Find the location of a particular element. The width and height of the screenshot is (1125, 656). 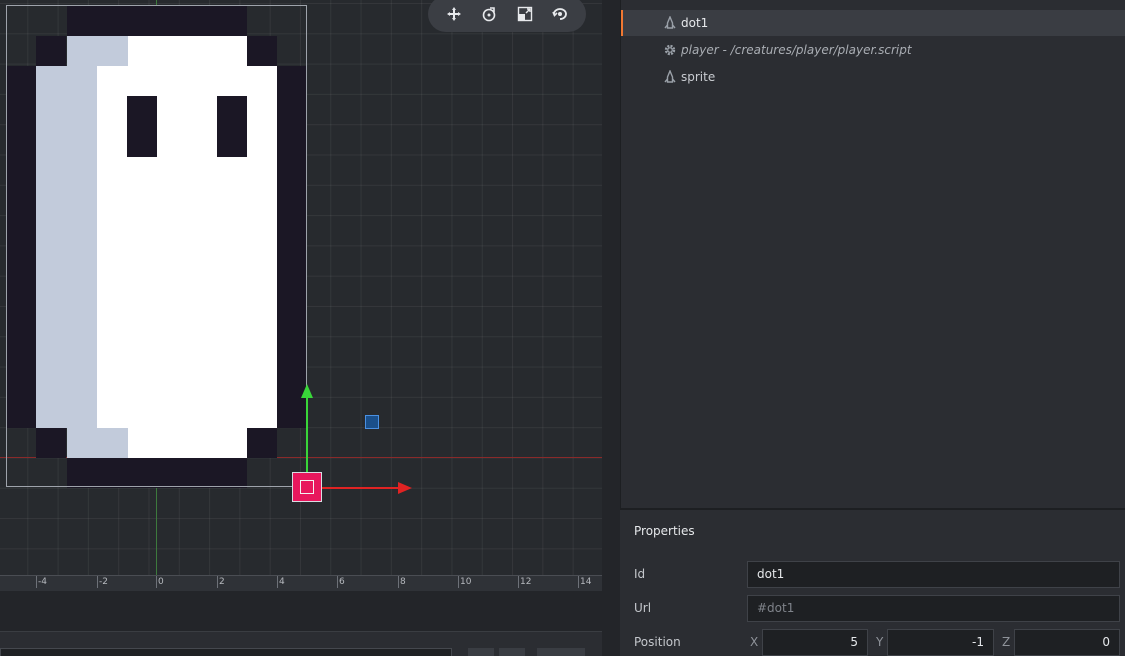

position-y-label: Y is located at coordinates (880, 642).